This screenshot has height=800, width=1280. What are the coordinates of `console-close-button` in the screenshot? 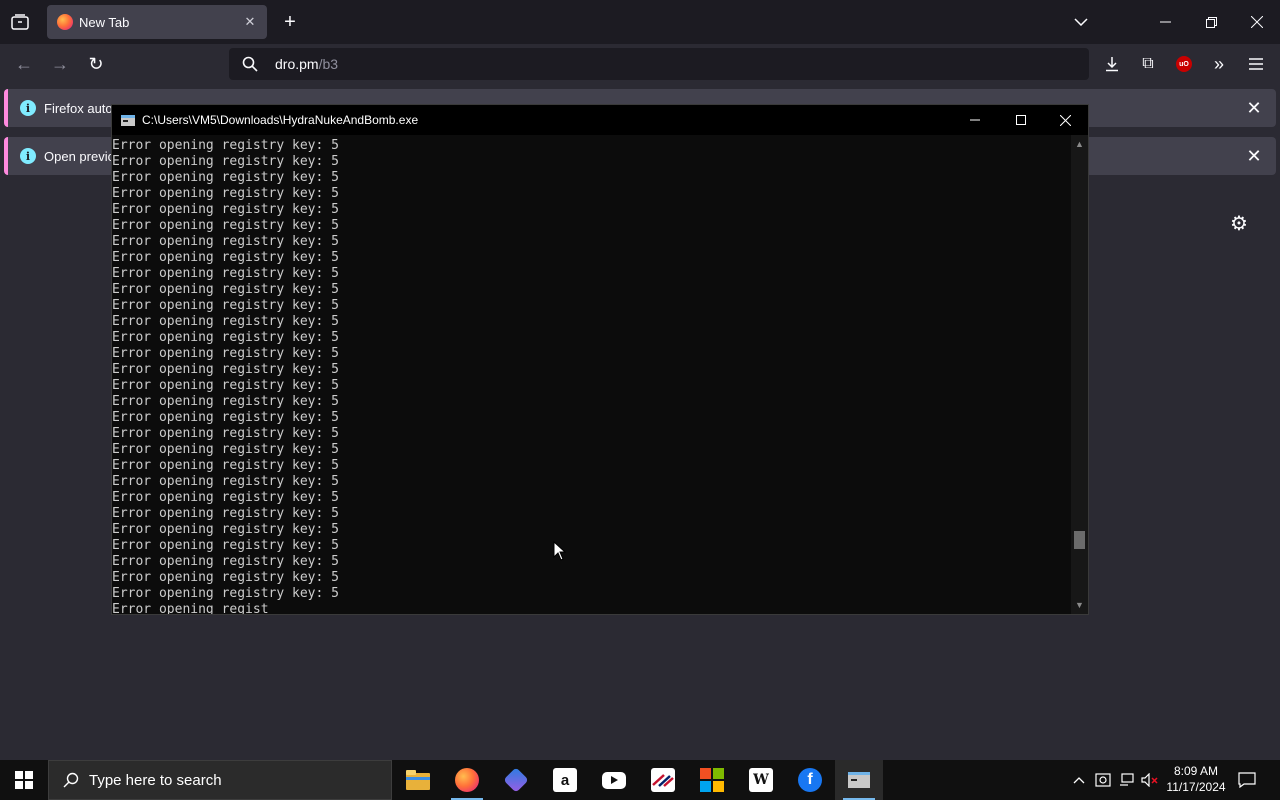 It's located at (1065, 120).